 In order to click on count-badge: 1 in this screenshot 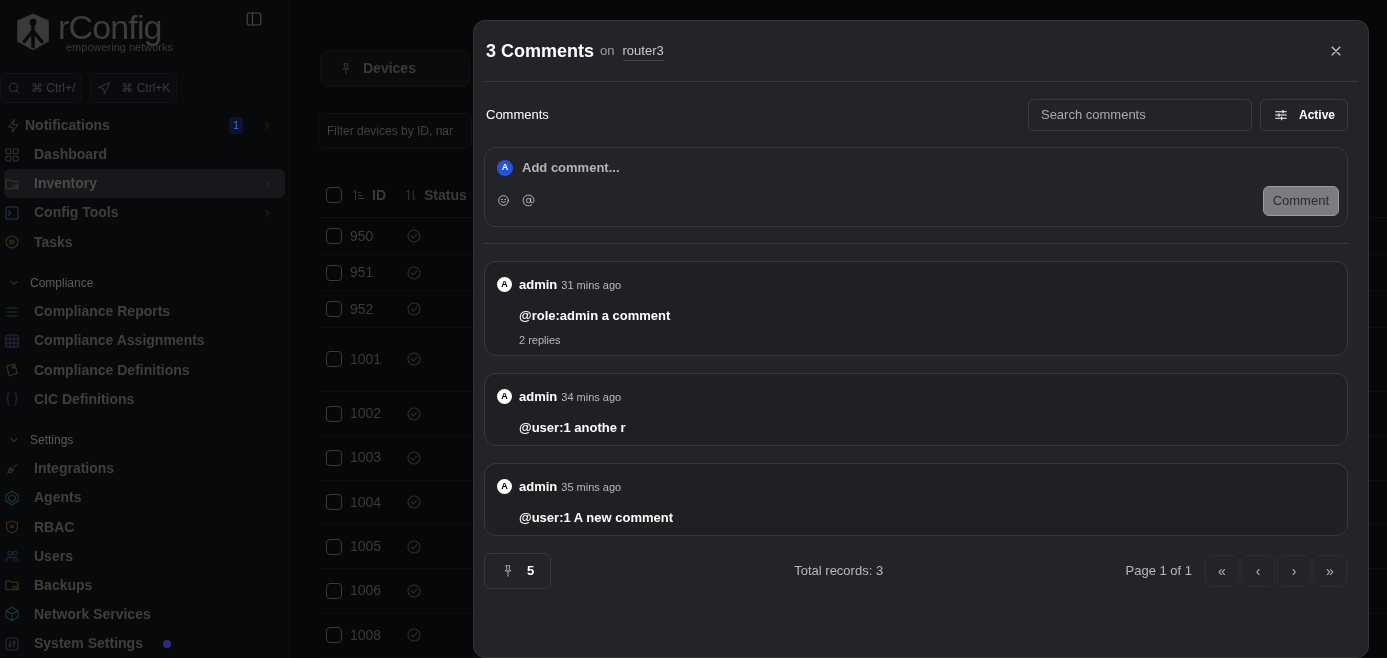, I will do `click(235, 125)`.